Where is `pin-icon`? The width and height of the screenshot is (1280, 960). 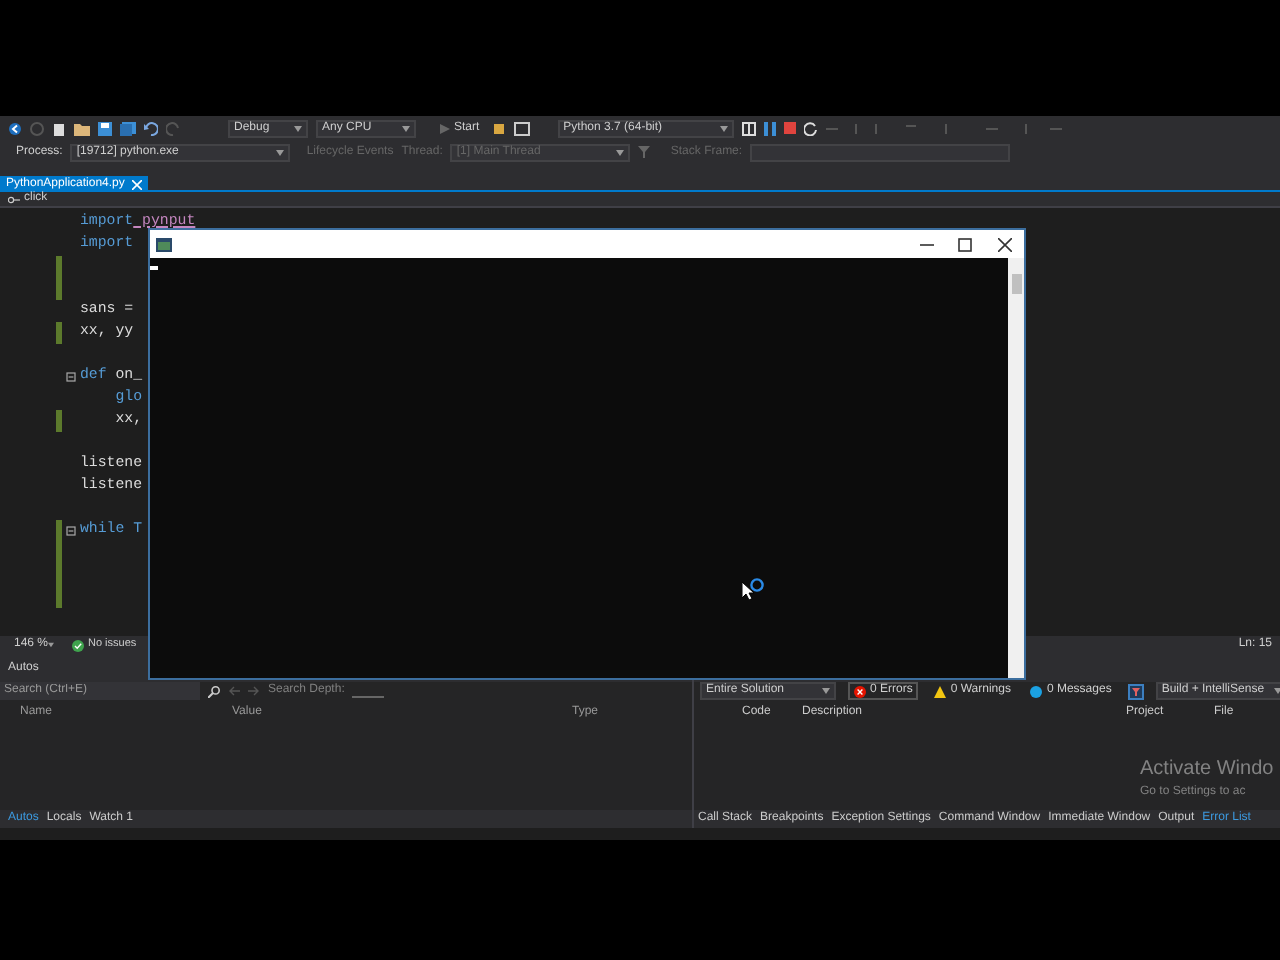
pin-icon is located at coordinates (498, 128).